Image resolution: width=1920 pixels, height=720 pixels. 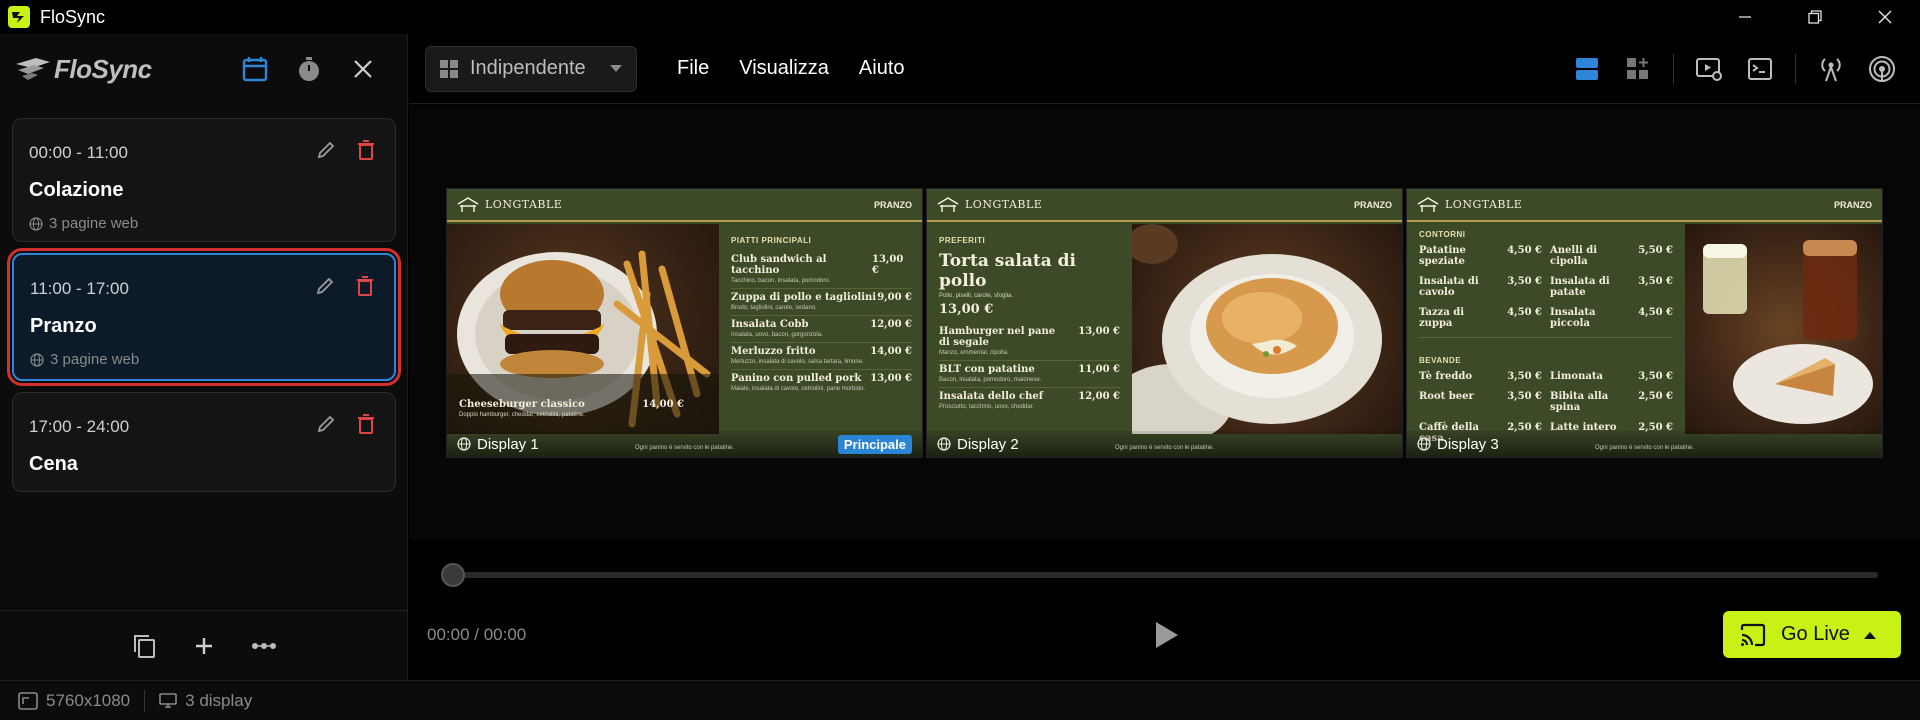 I want to click on calendar-icon, so click(x=255, y=69).